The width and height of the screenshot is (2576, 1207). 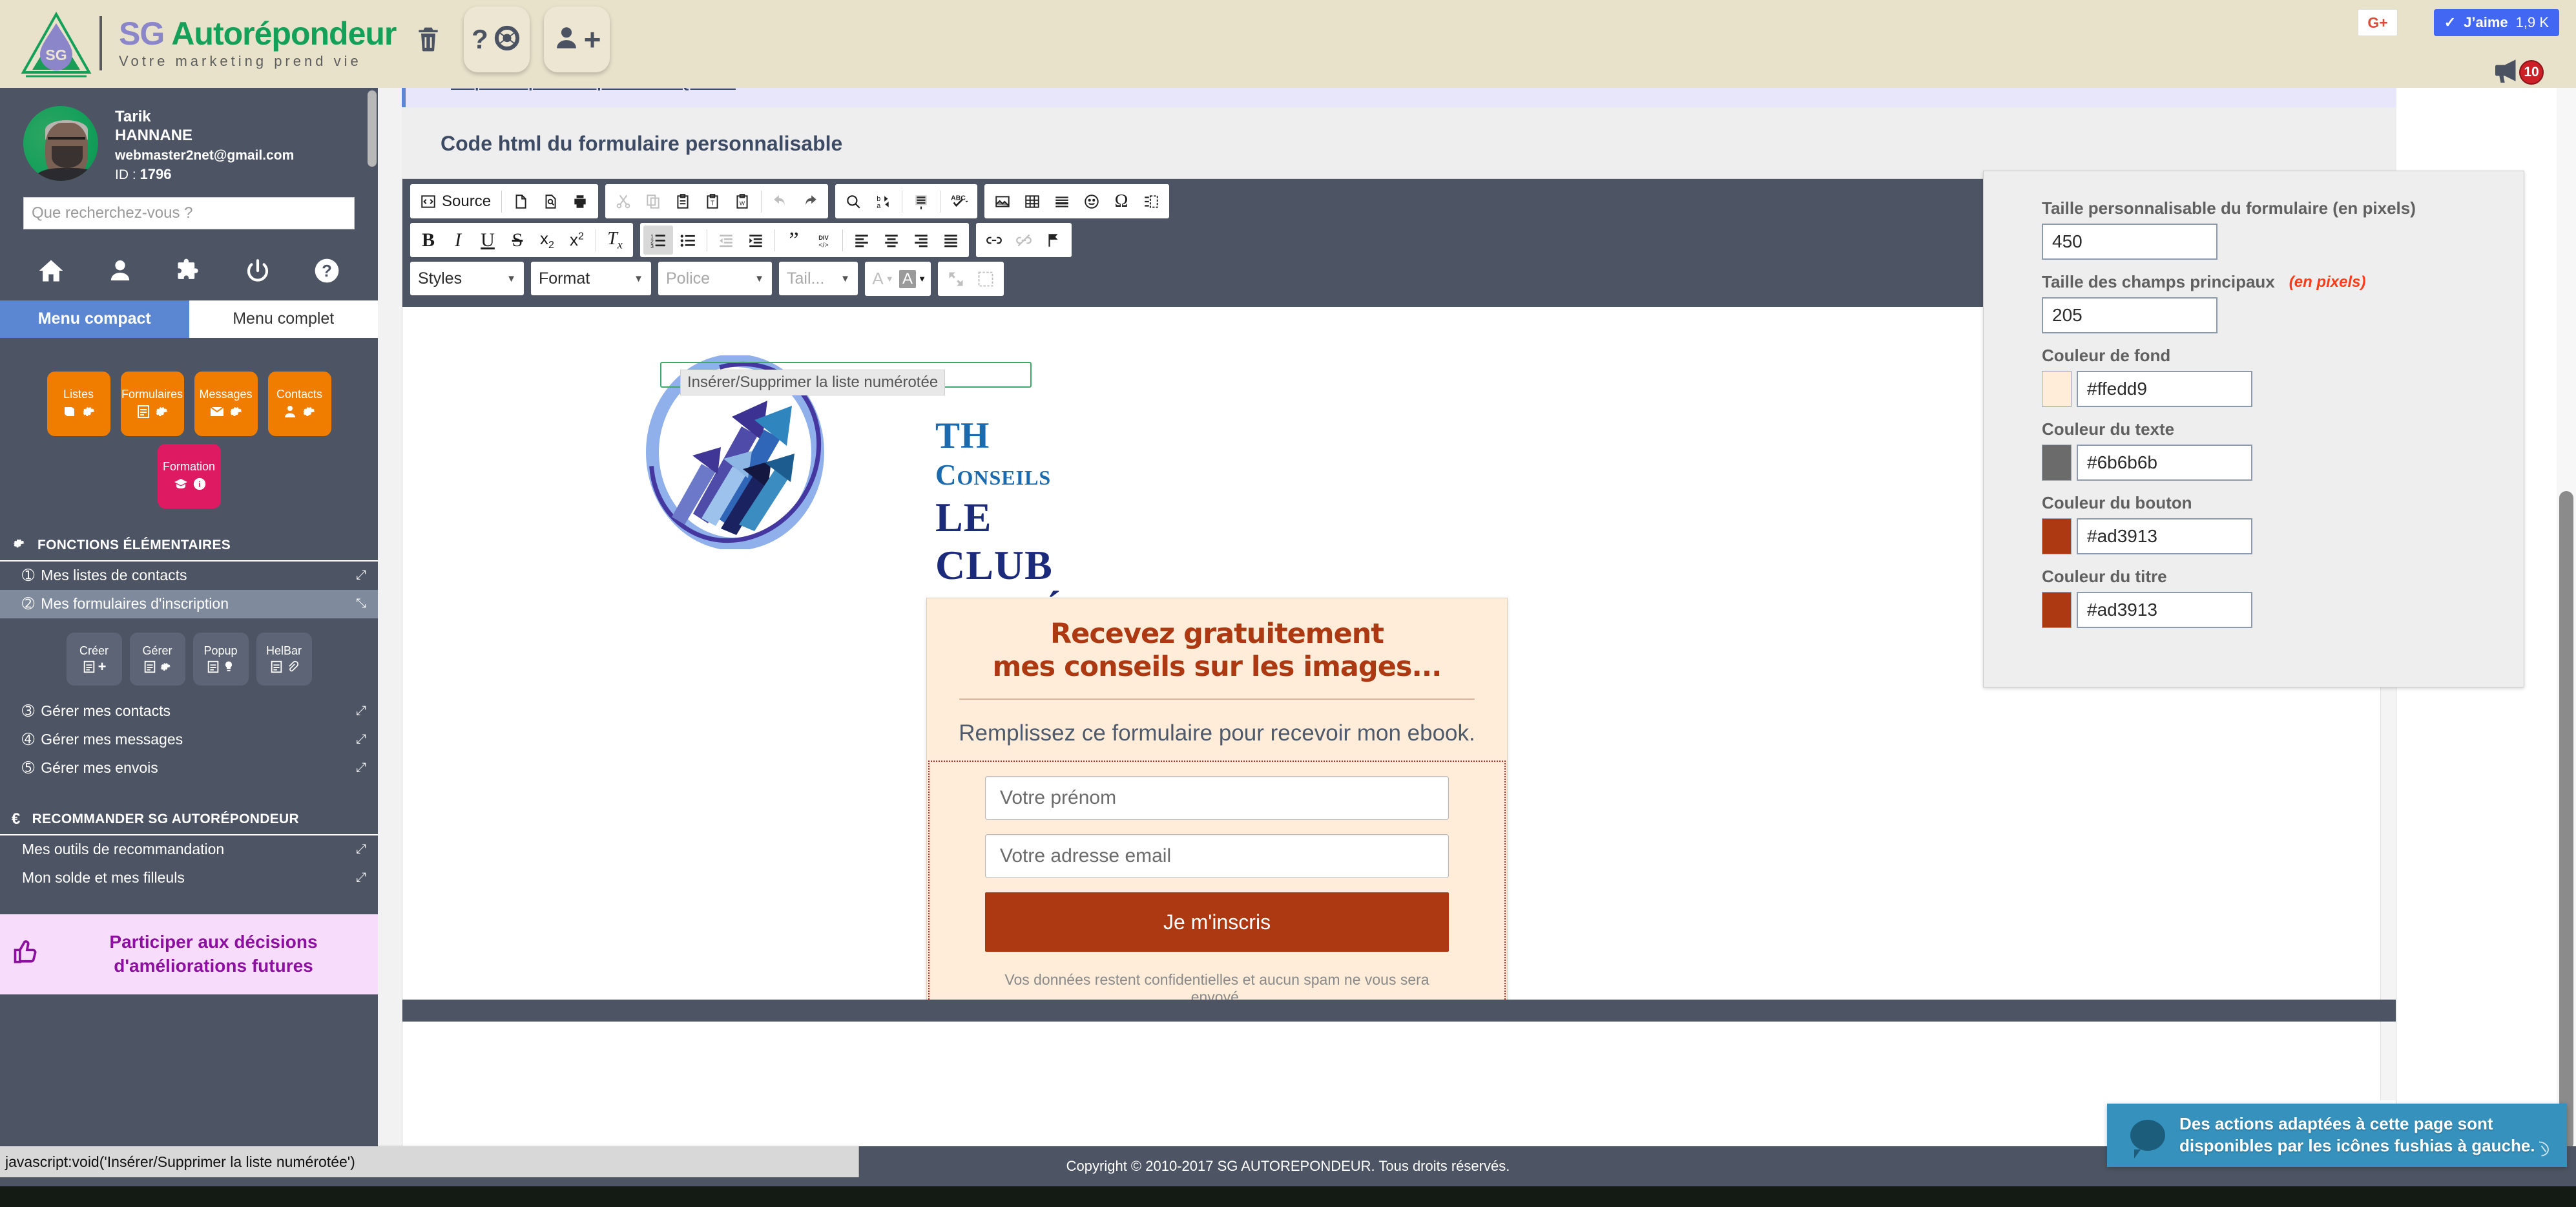 What do you see at coordinates (189, 768) in the screenshot?
I see `sidebar-item-gerer-mes-envois: ➄ Gérer mes envois ⤢` at bounding box center [189, 768].